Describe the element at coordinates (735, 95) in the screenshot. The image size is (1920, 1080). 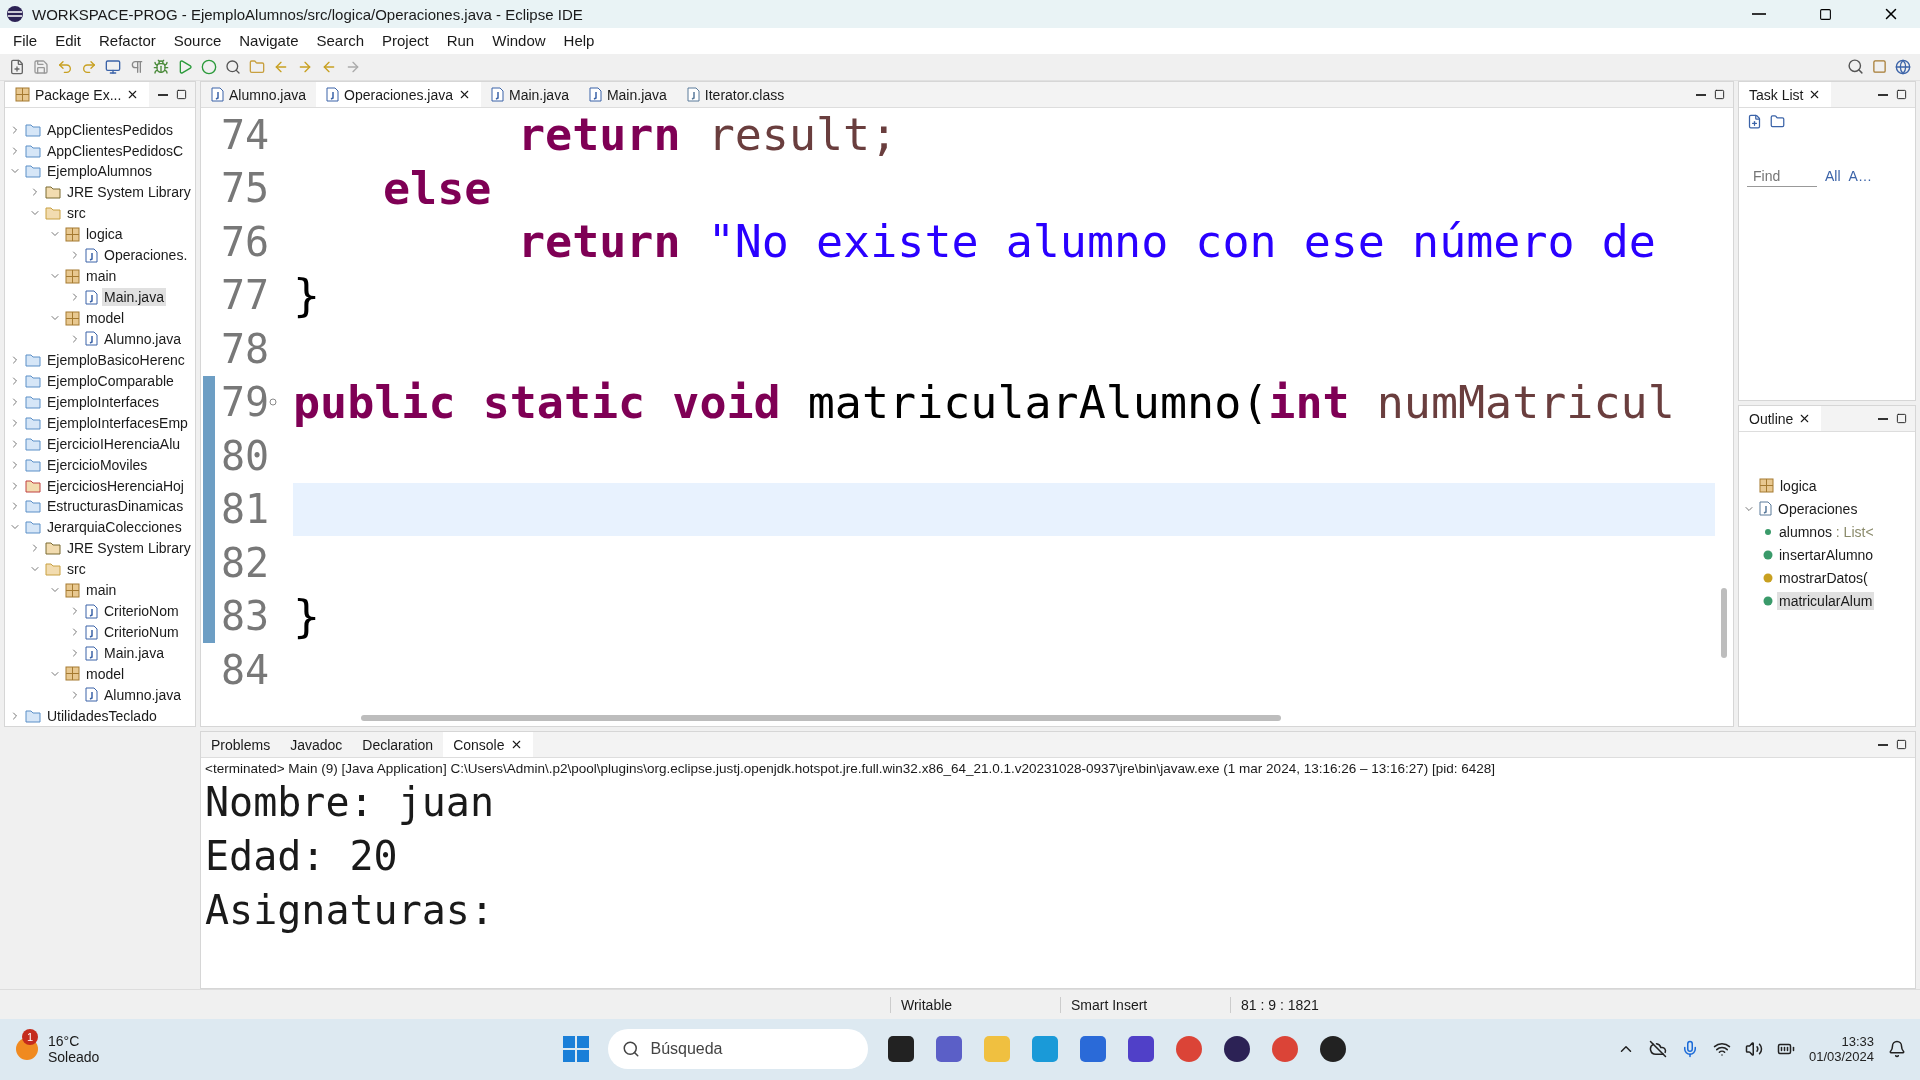
I see `editor-tab: Iterator.class` at that location.